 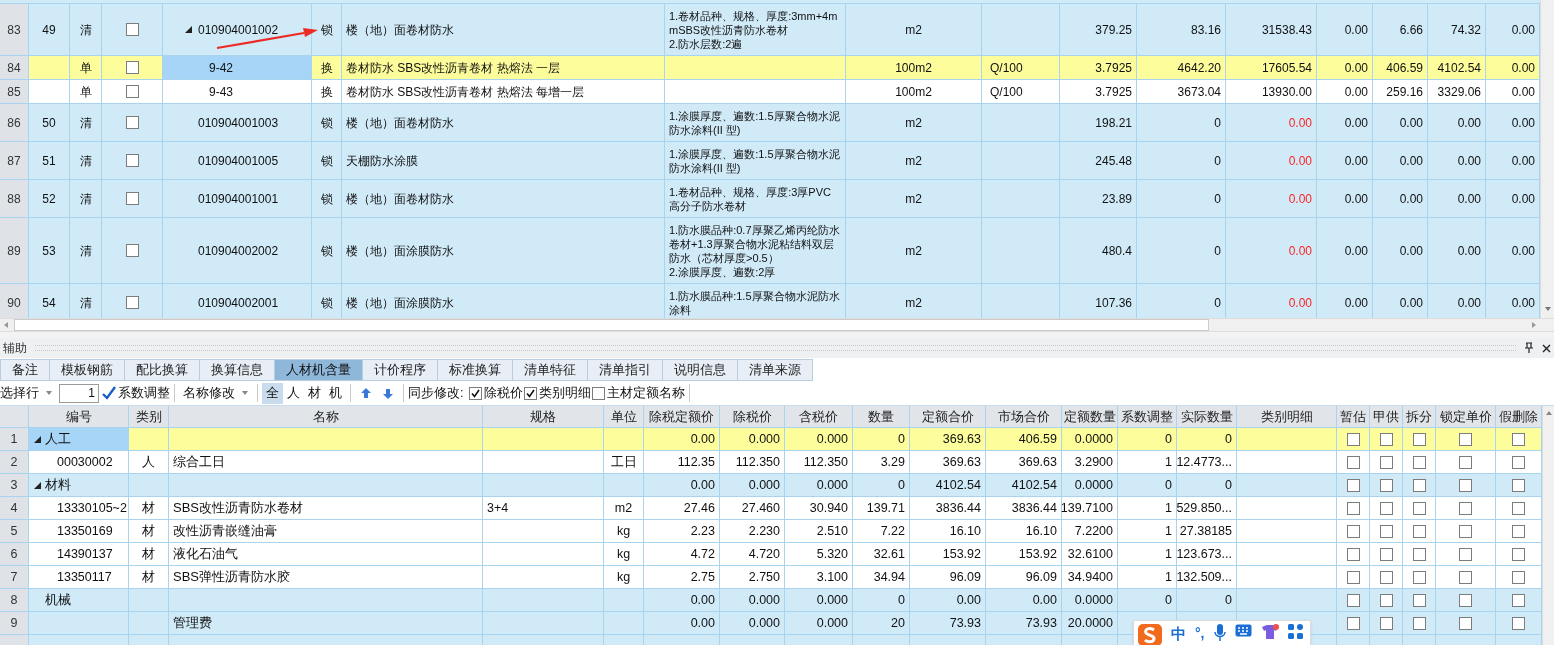 I want to click on logo-icon, so click(x=1150, y=634).